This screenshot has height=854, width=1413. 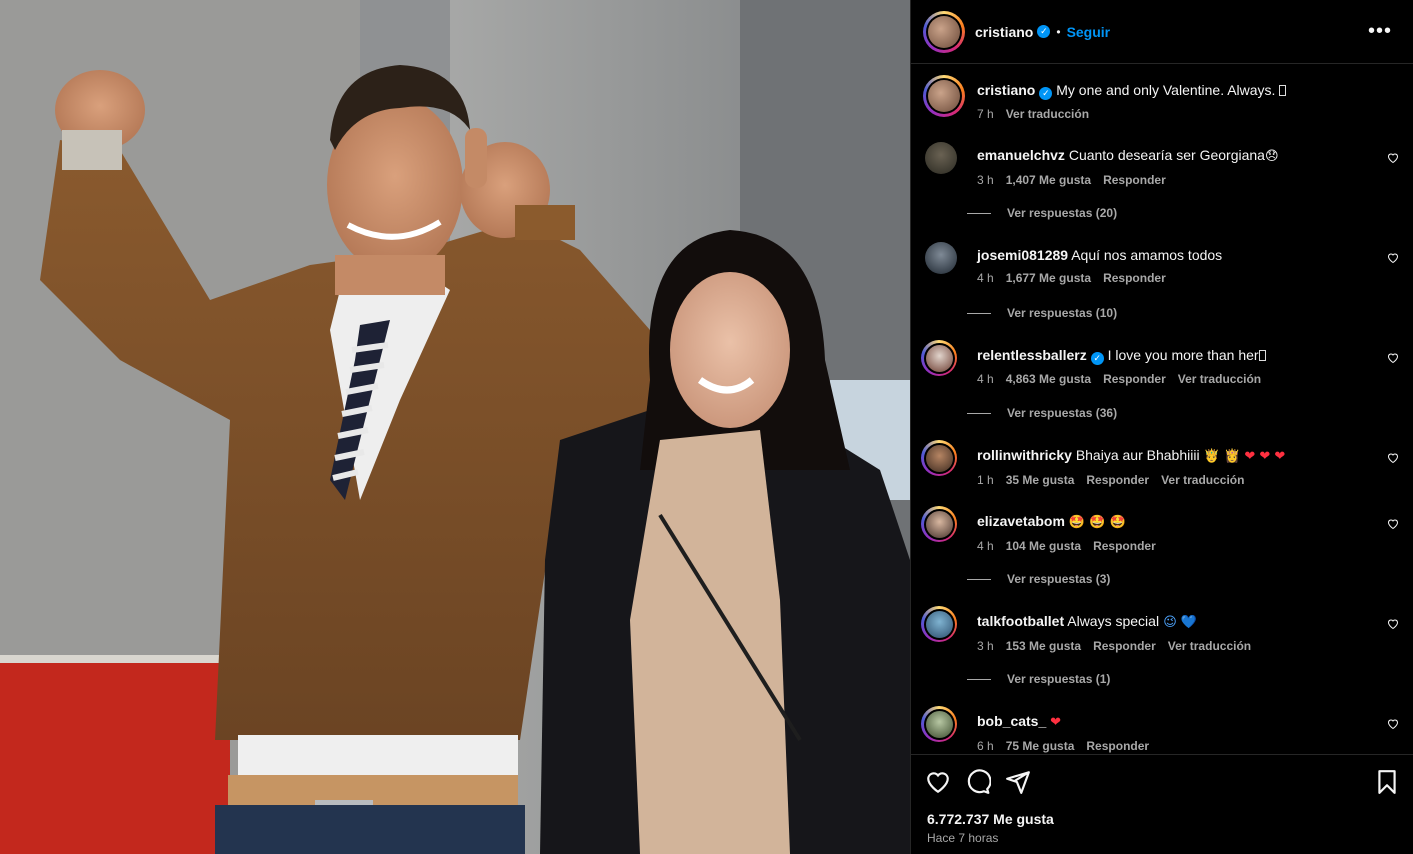 What do you see at coordinates (1387, 782) in the screenshot?
I see `bookmark-icon` at bounding box center [1387, 782].